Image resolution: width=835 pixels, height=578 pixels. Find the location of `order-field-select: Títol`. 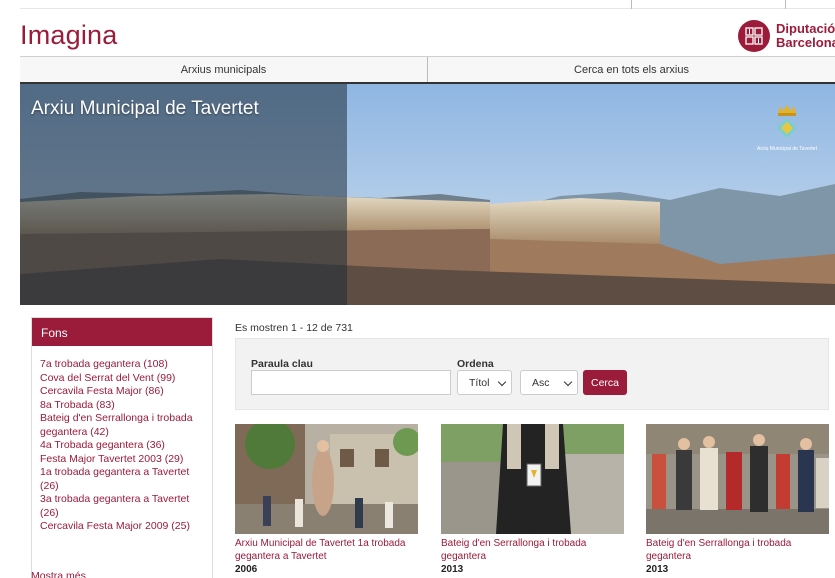

order-field-select: Títol is located at coordinates (484, 382).